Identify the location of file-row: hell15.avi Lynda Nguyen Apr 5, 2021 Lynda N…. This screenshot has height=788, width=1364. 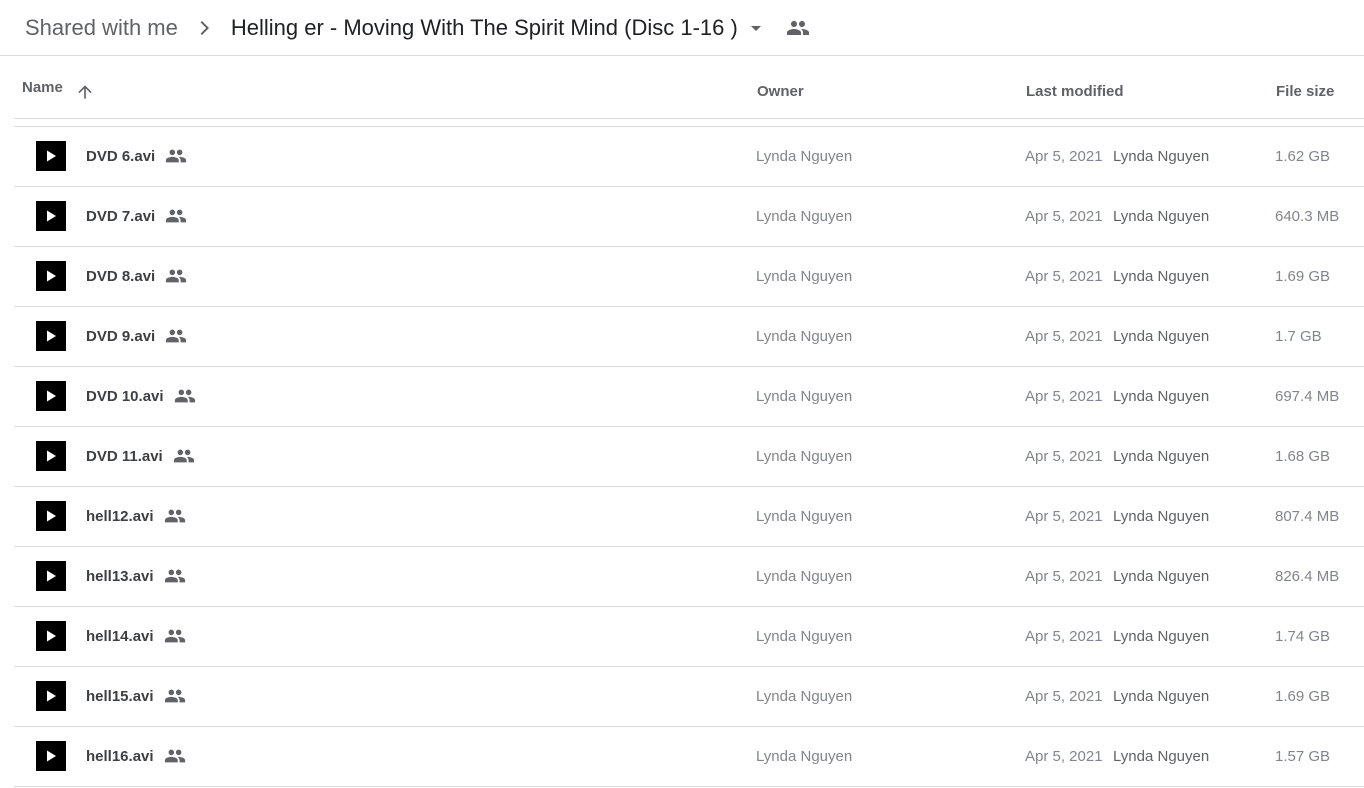
(689, 697).